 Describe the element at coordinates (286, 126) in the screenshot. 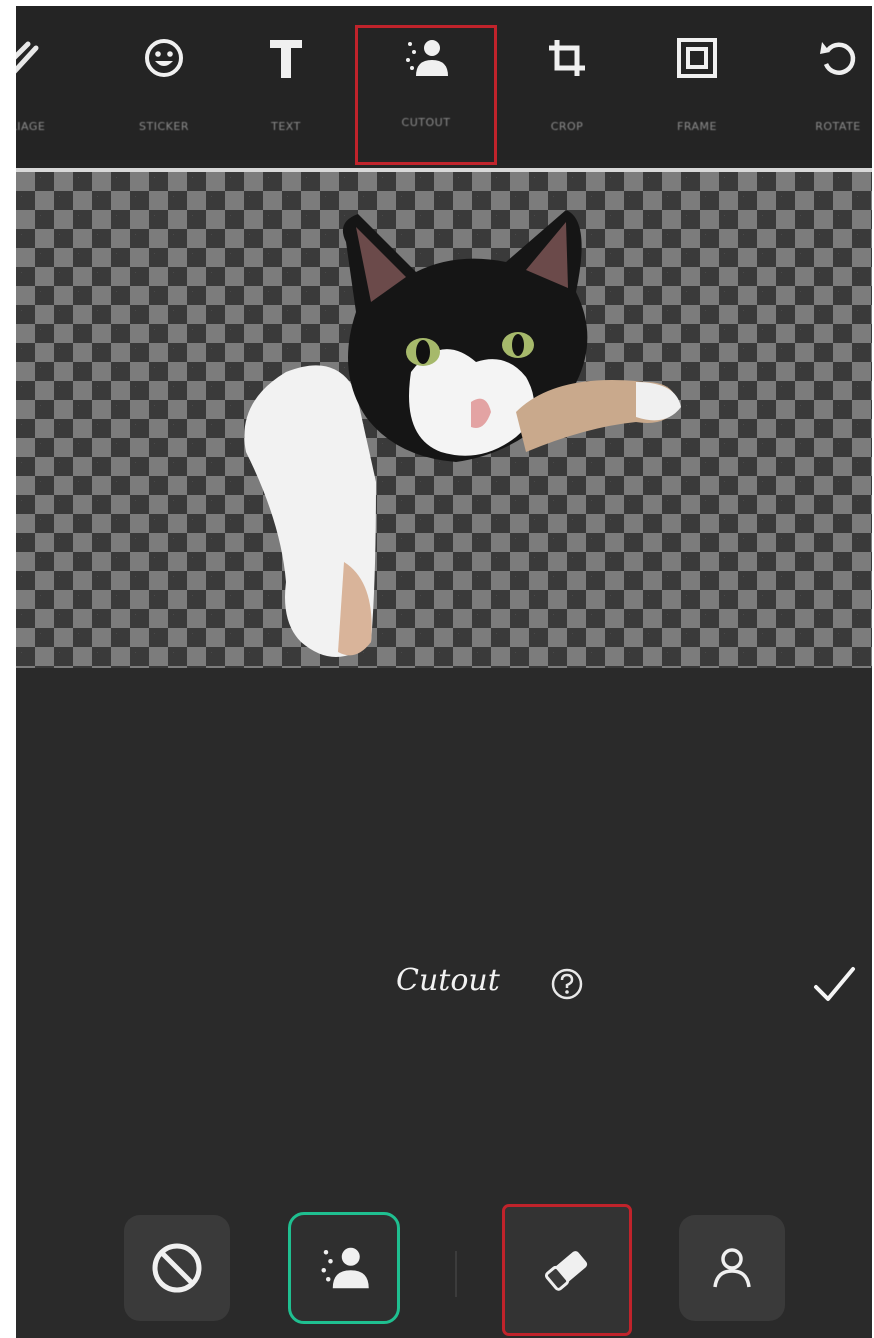

I see `tool-label: TEXT` at that location.